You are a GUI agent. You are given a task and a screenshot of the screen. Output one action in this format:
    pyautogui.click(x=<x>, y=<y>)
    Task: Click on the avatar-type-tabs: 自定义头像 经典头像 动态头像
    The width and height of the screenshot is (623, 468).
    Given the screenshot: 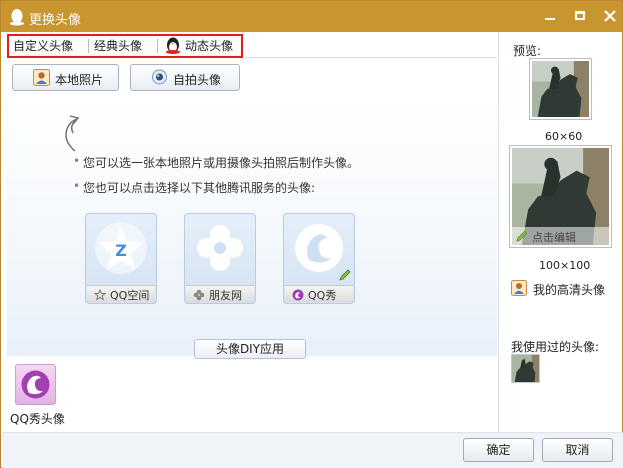 What is the action you would take?
    pyautogui.click(x=125, y=46)
    